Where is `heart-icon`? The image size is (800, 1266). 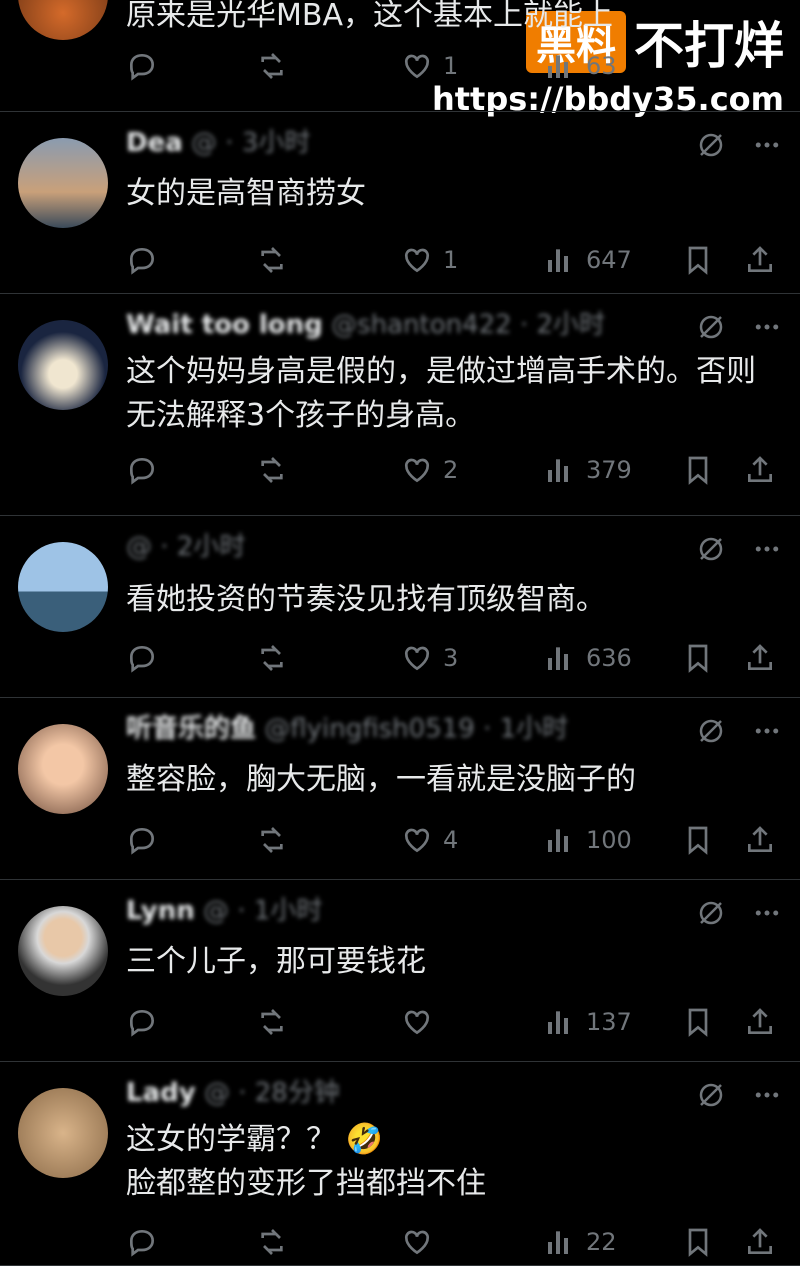
heart-icon is located at coordinates (417, 66).